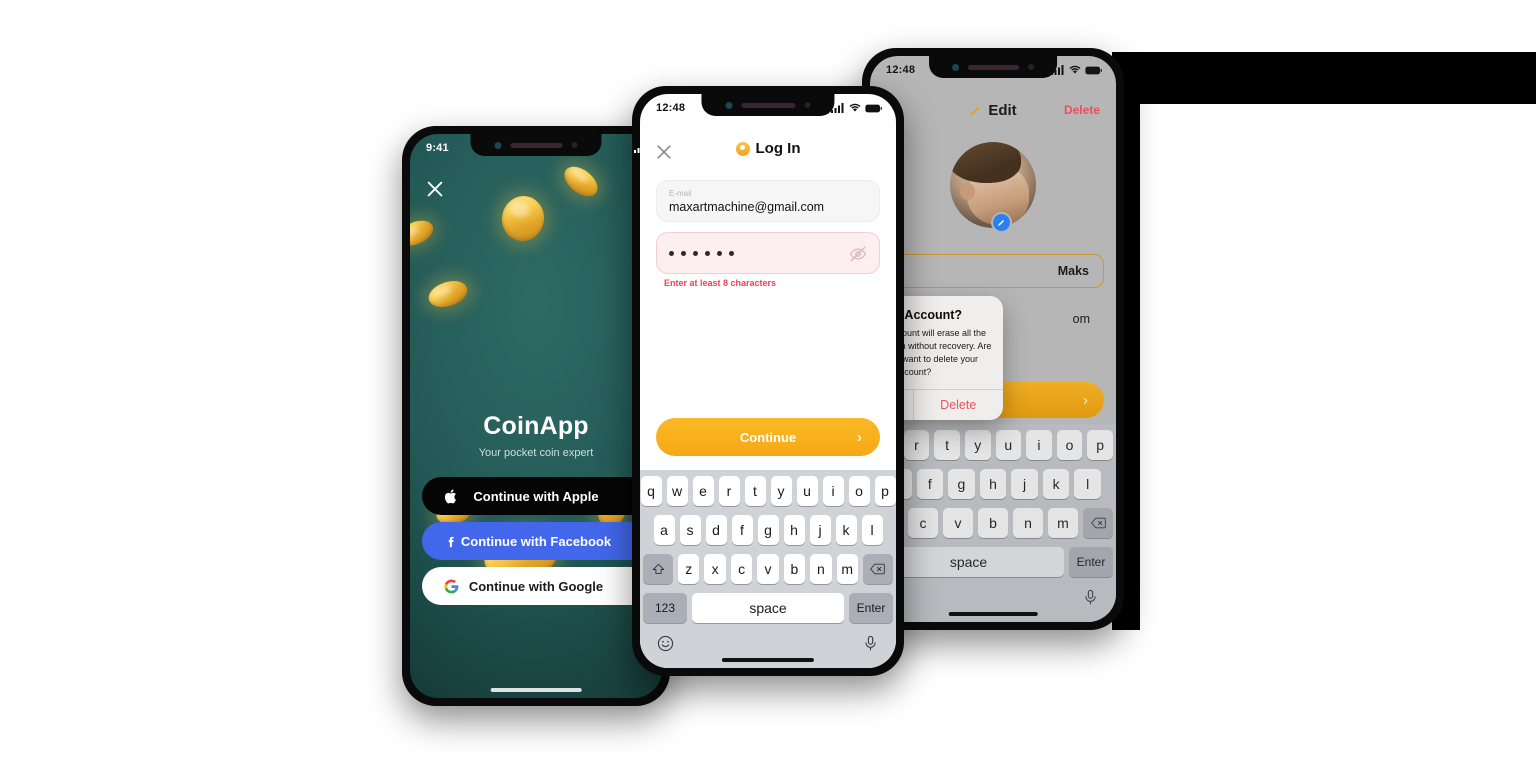 The width and height of the screenshot is (1536, 768). I want to click on shift-icon, so click(658, 568).